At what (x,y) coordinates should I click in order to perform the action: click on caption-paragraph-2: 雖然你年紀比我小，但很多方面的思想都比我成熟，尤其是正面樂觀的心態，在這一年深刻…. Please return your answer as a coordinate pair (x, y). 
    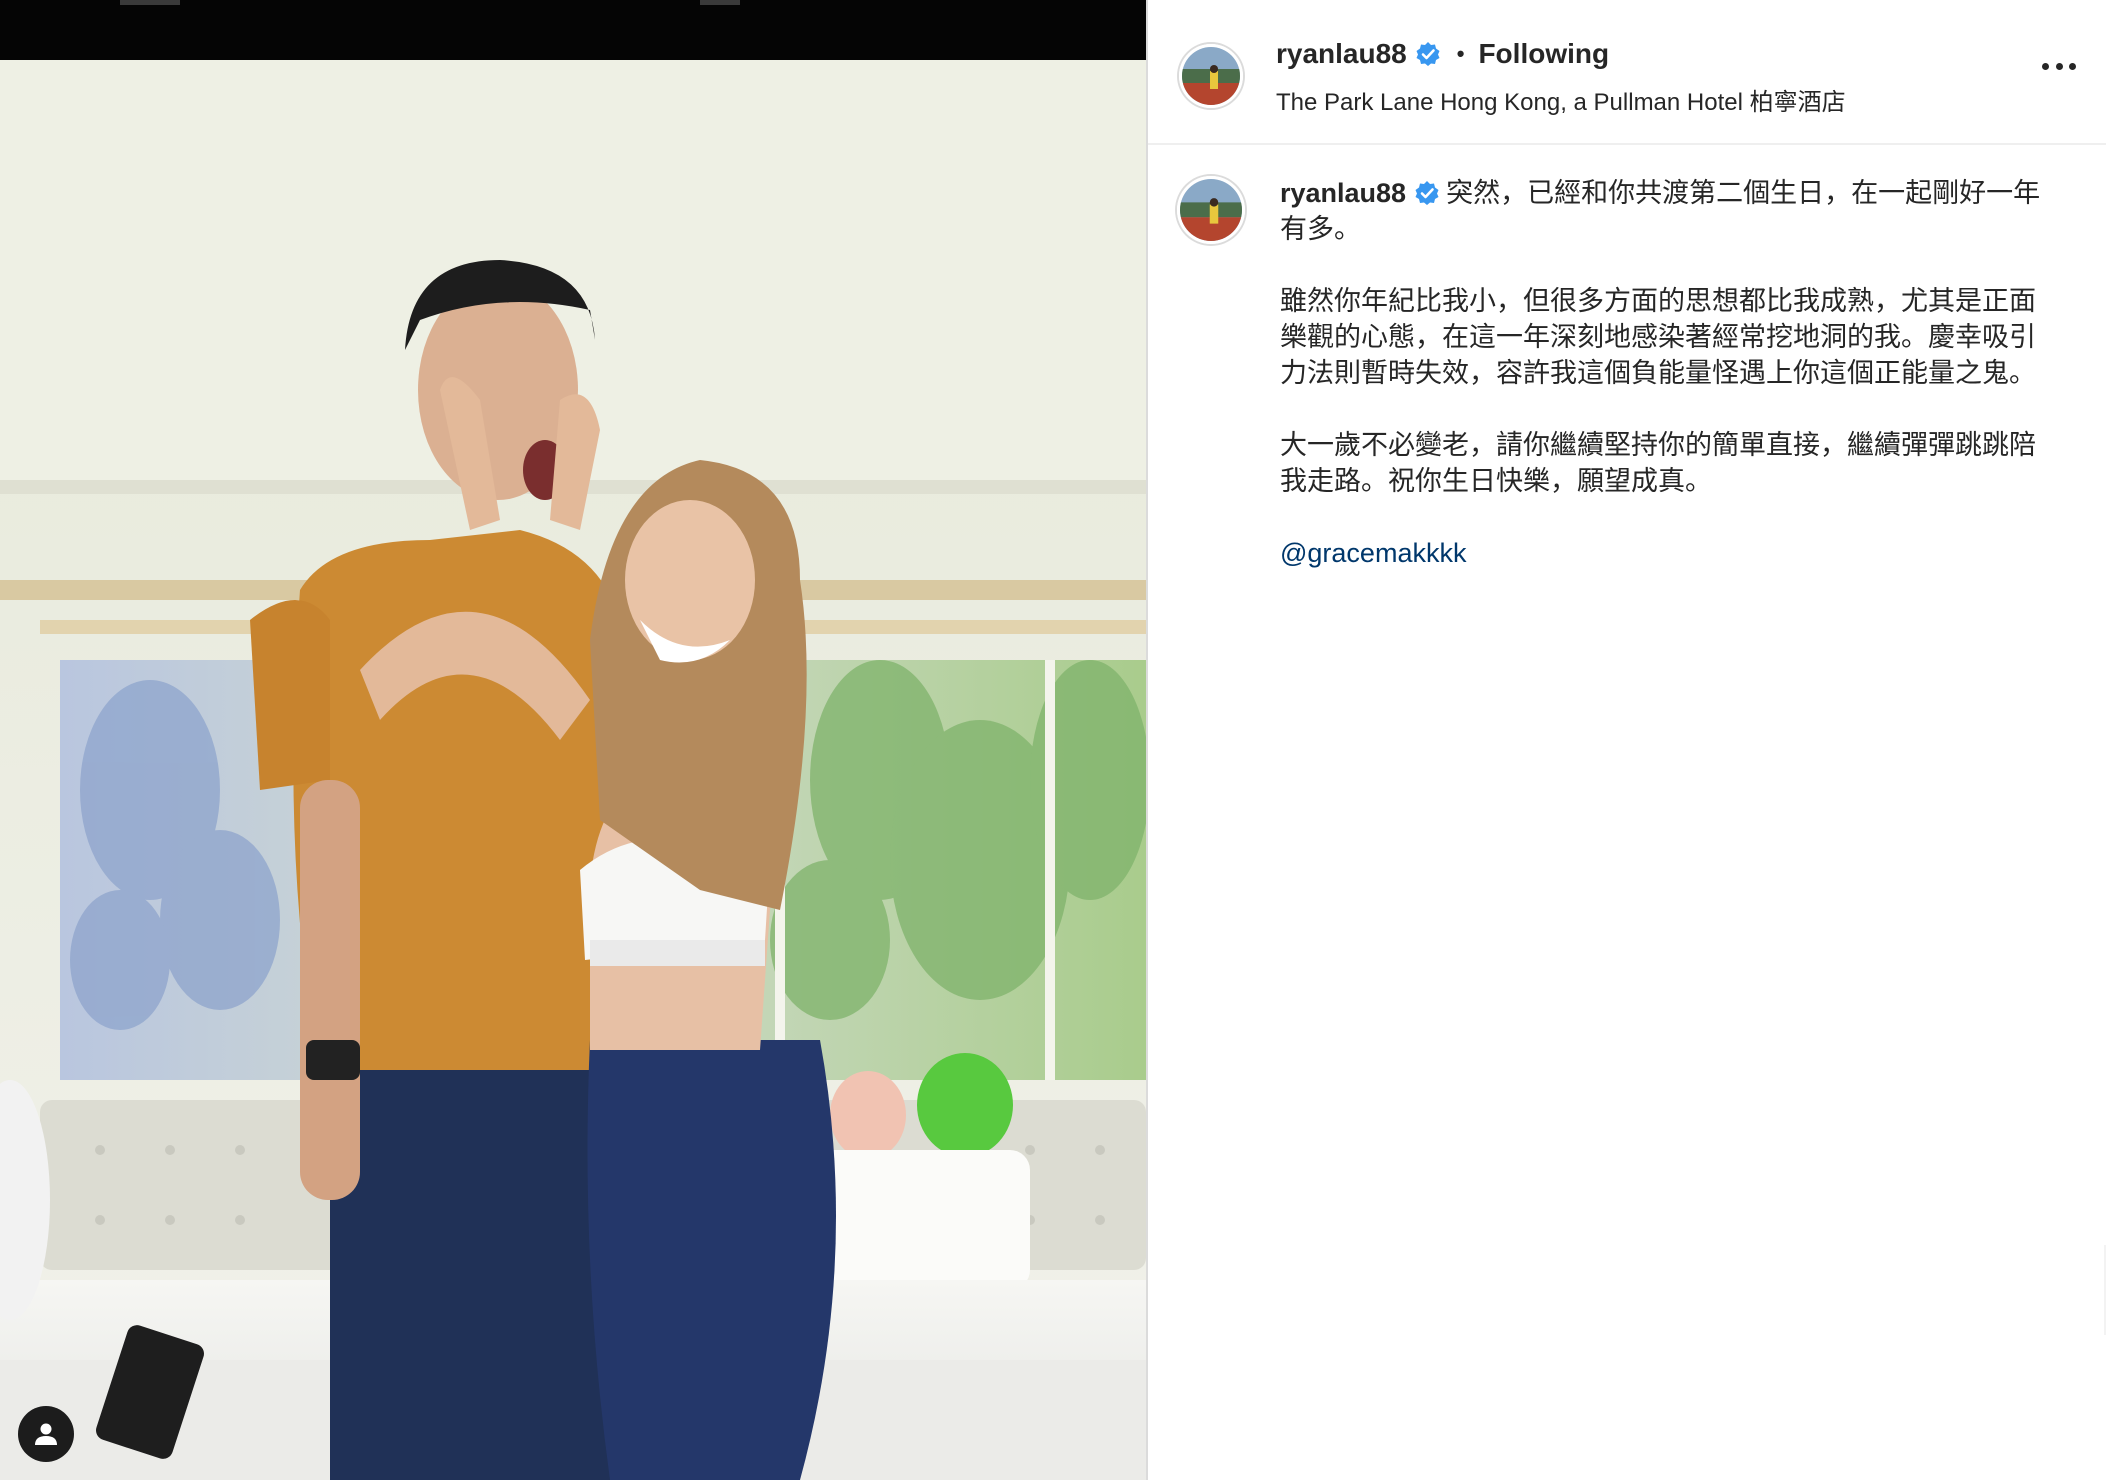
    Looking at the image, I should click on (1658, 337).